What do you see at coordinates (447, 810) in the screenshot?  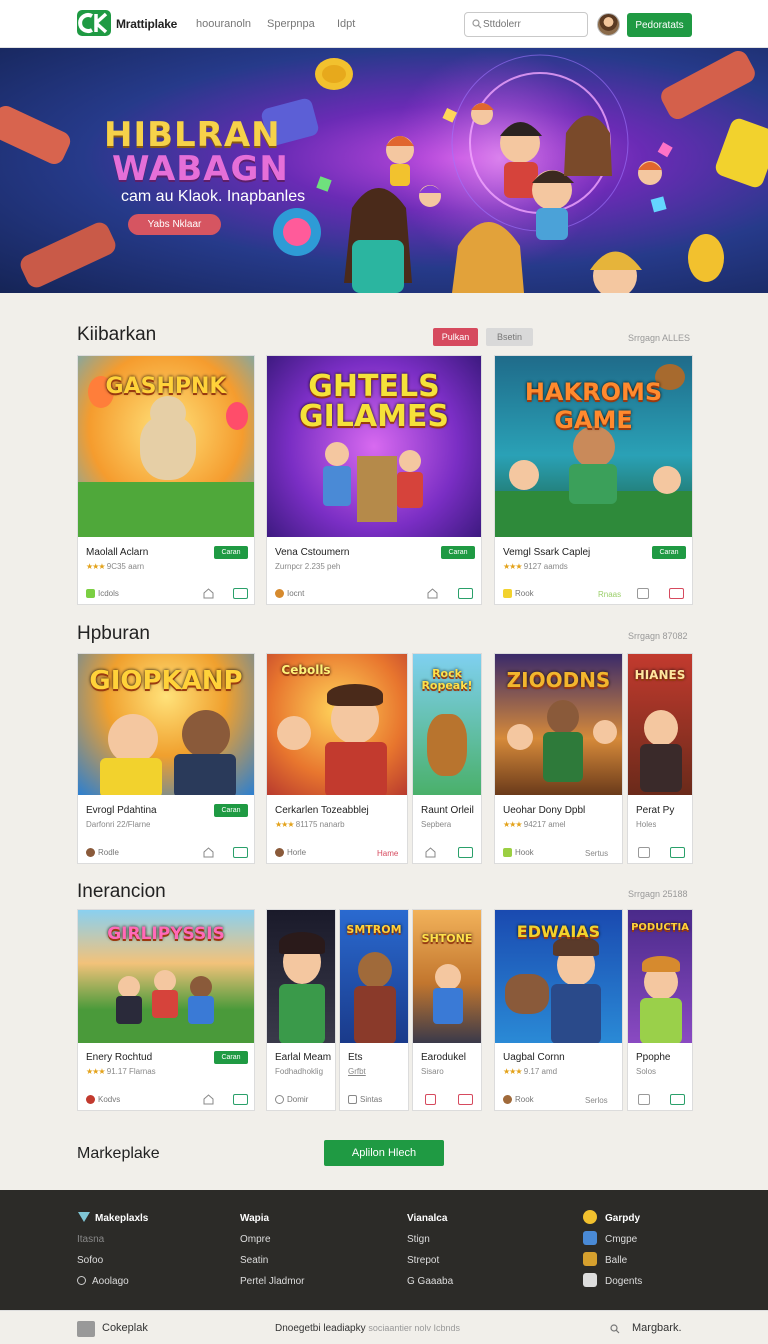 I see `game-title: Raunt Orleil` at bounding box center [447, 810].